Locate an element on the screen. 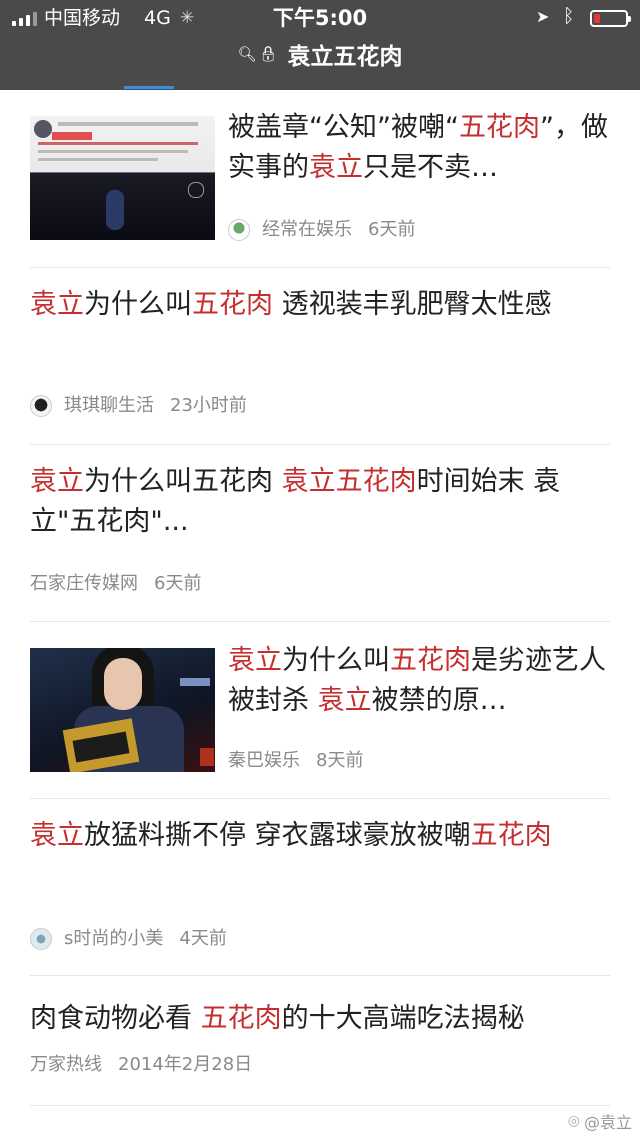  title-text: 被盖章“公知”被嘲“ is located at coordinates (343, 127).